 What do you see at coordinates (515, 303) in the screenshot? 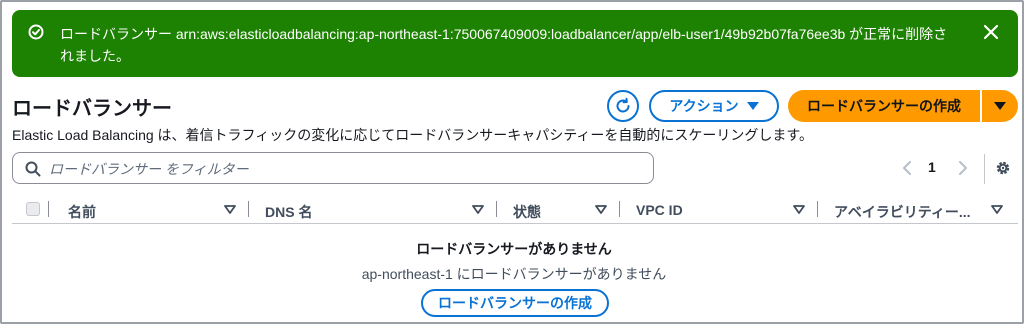
I see `empty-create-load-balancer-button: ロードバランサーの作成` at bounding box center [515, 303].